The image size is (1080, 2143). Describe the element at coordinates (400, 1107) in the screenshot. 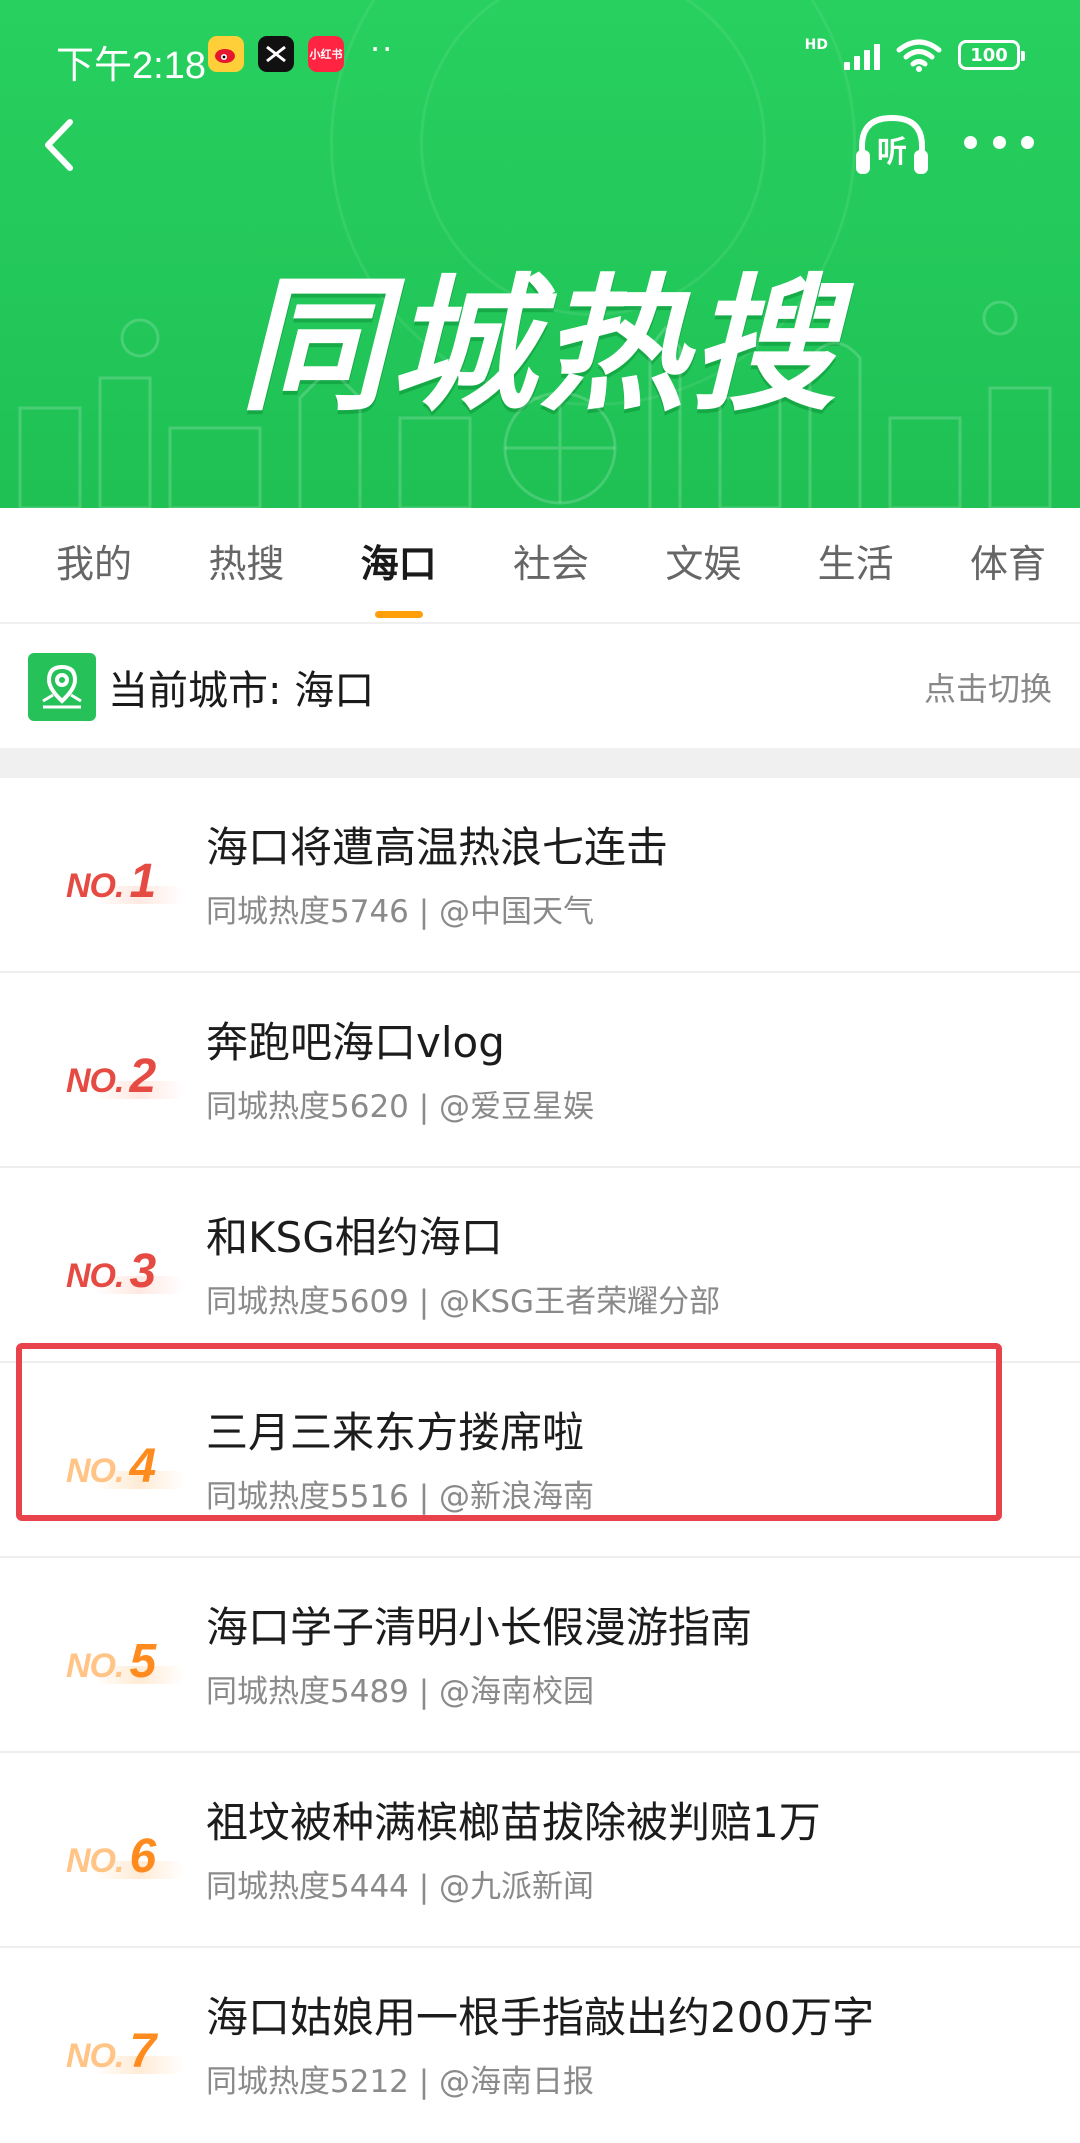

I see `item-meta: 同城热度5620 | @爱豆星娱` at that location.